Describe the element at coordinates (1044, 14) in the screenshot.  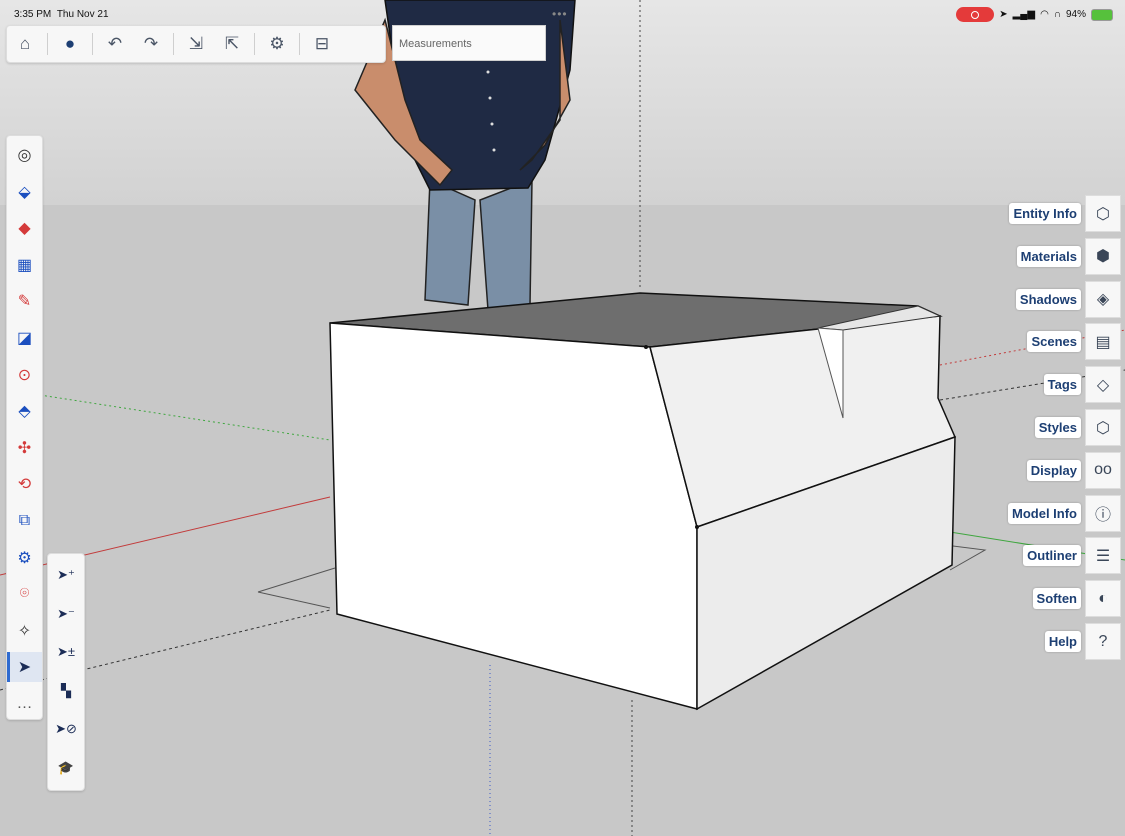
I see `wifi-icon: ◠` at that location.